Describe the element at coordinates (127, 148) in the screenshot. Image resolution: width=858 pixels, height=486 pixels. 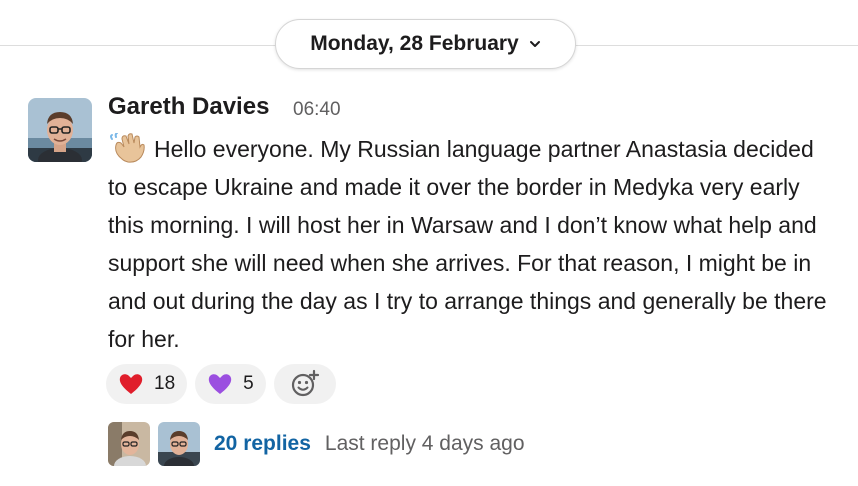
I see `waving-hand-icon` at that location.